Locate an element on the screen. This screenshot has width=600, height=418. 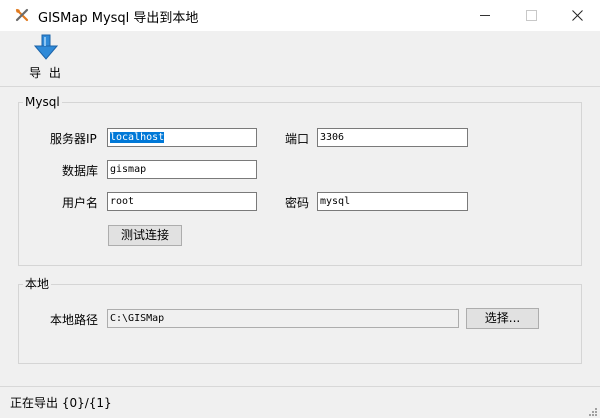
download-arrow-icon is located at coordinates (46, 47).